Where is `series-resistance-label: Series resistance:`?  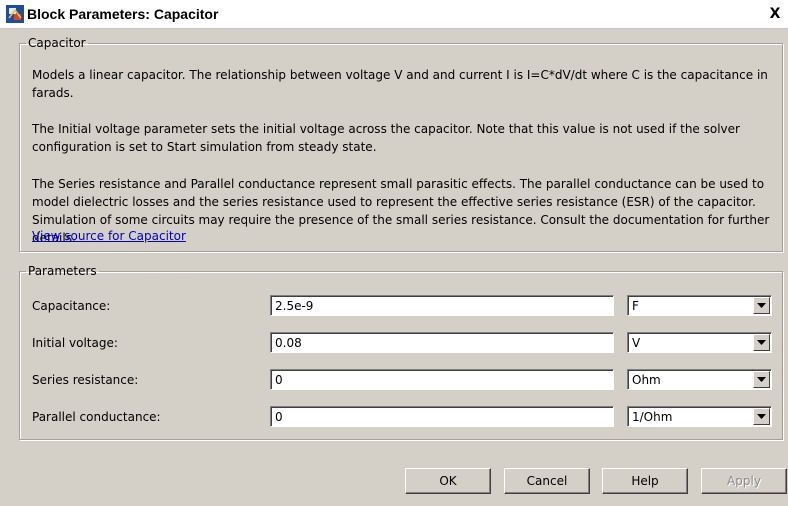 series-resistance-label: Series resistance: is located at coordinates (85, 380).